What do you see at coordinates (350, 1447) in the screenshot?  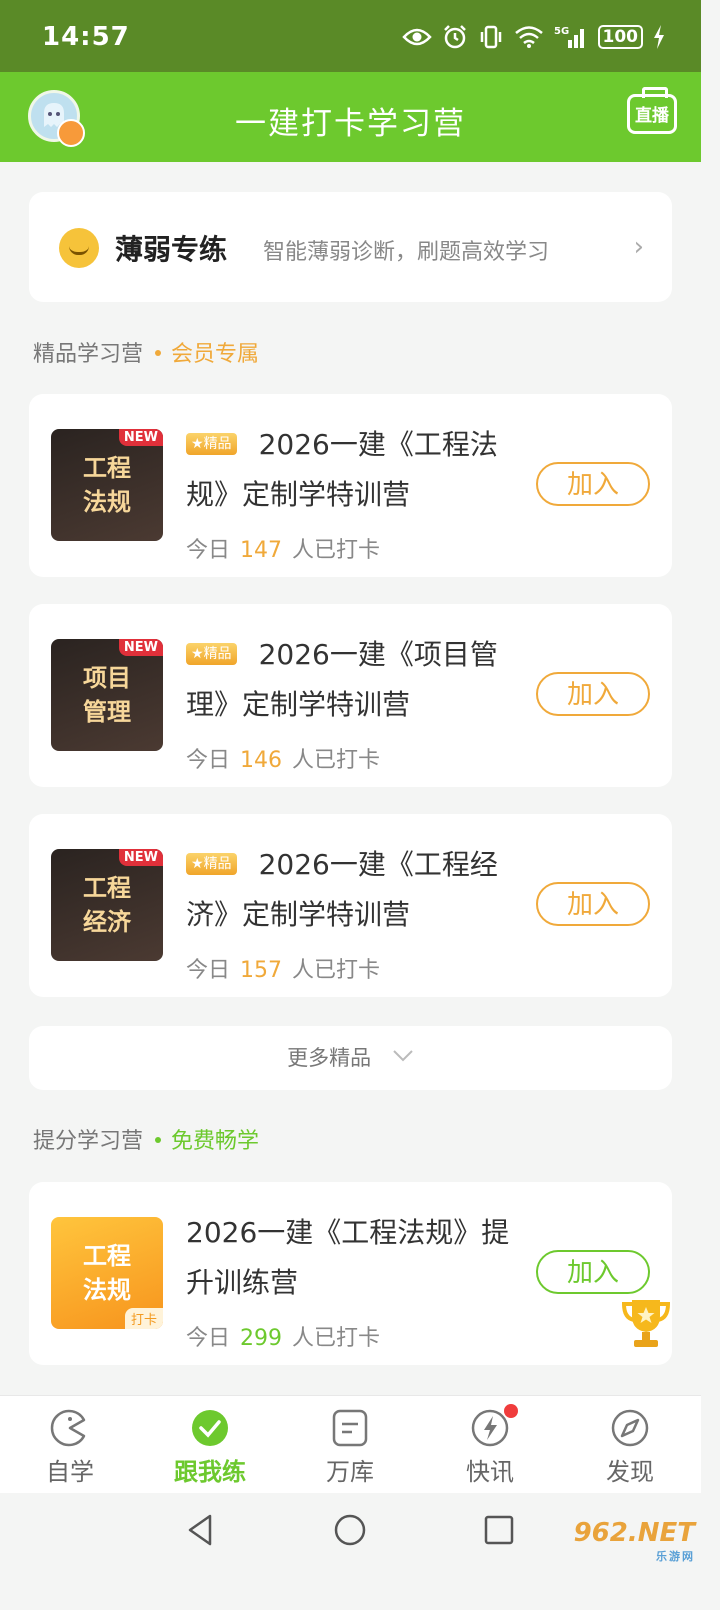 I see `tab-question-bank: 万库` at bounding box center [350, 1447].